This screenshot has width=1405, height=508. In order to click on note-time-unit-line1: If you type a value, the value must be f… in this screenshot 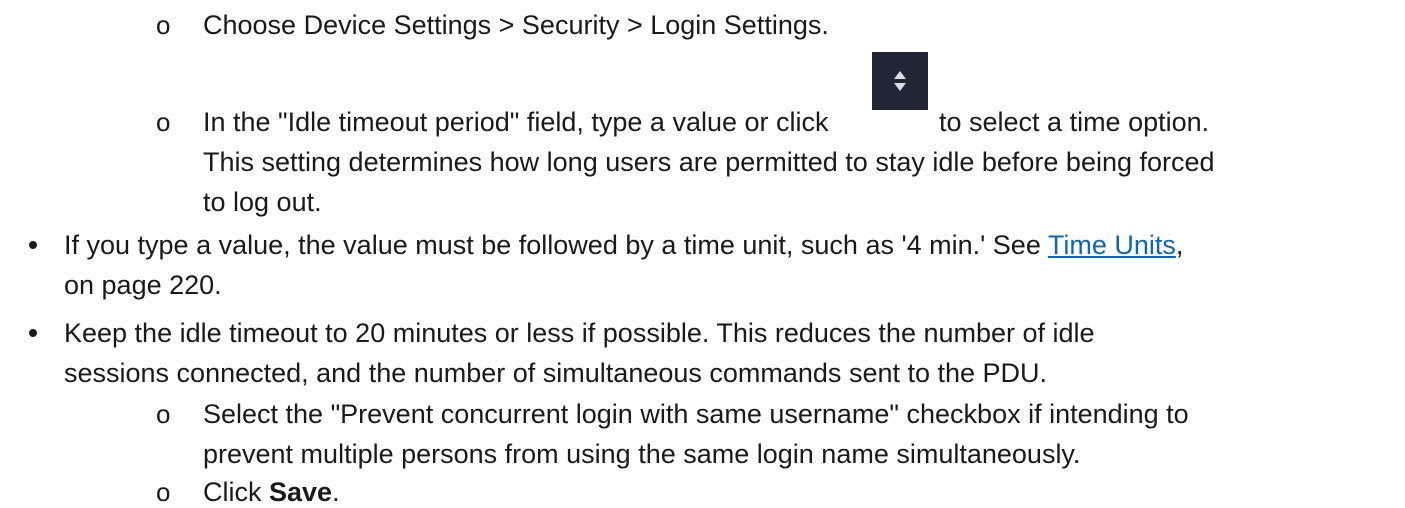, I will do `click(623, 245)`.